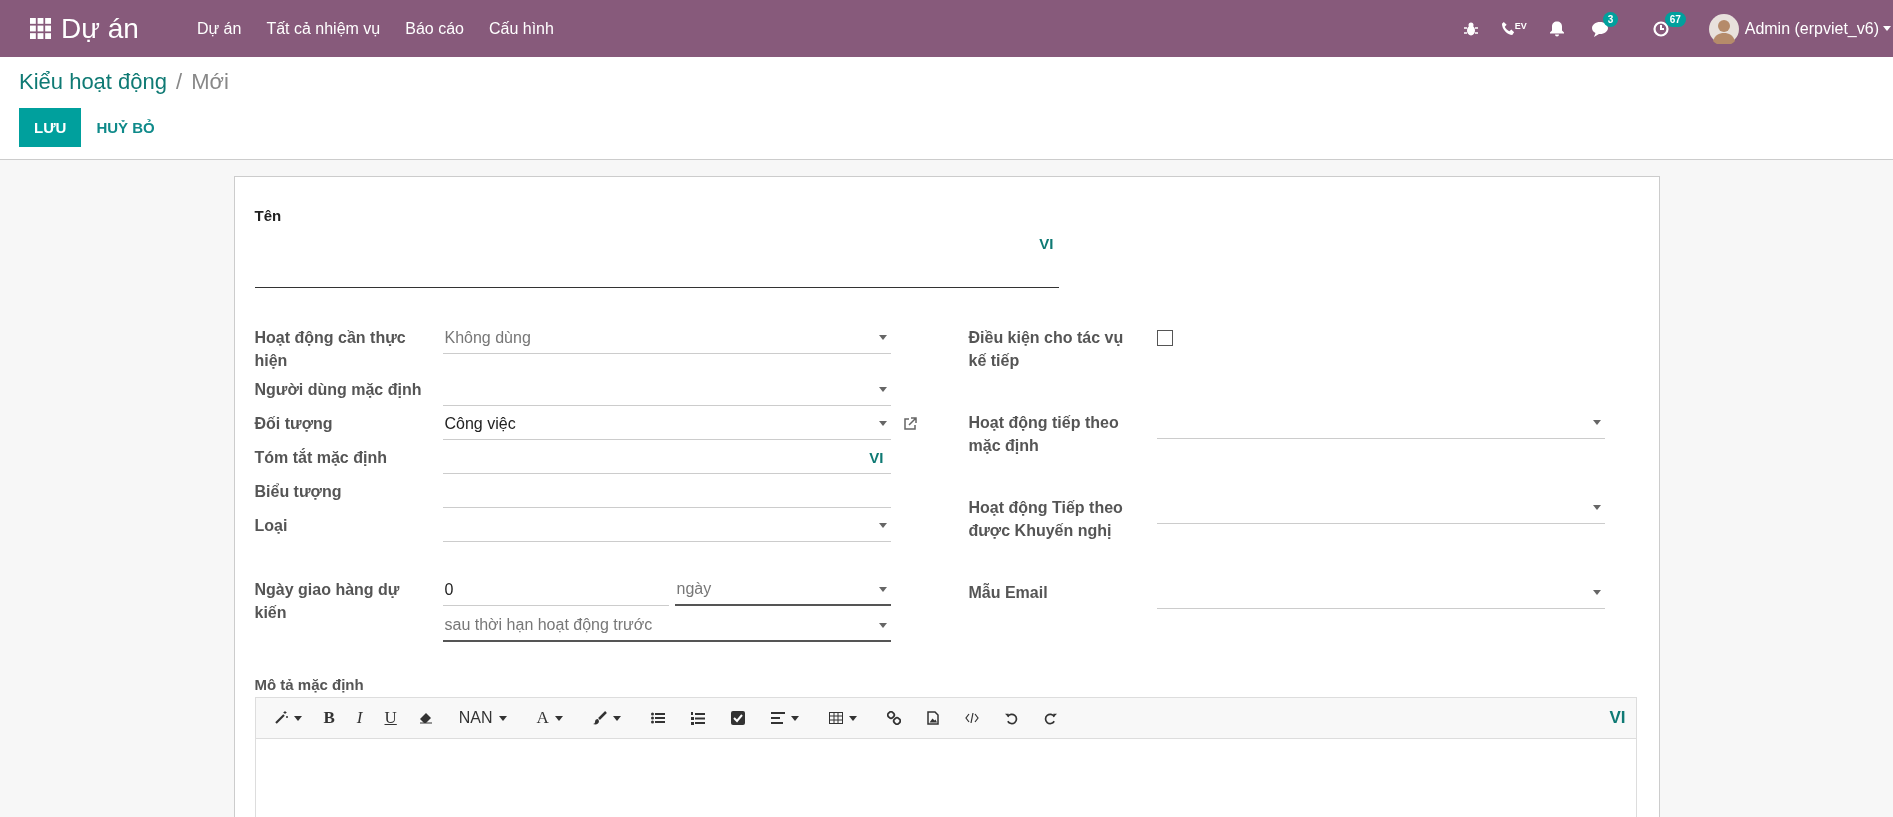 This screenshot has width=1893, height=817. I want to click on field-label: Mô tả mặc định, so click(309, 684).